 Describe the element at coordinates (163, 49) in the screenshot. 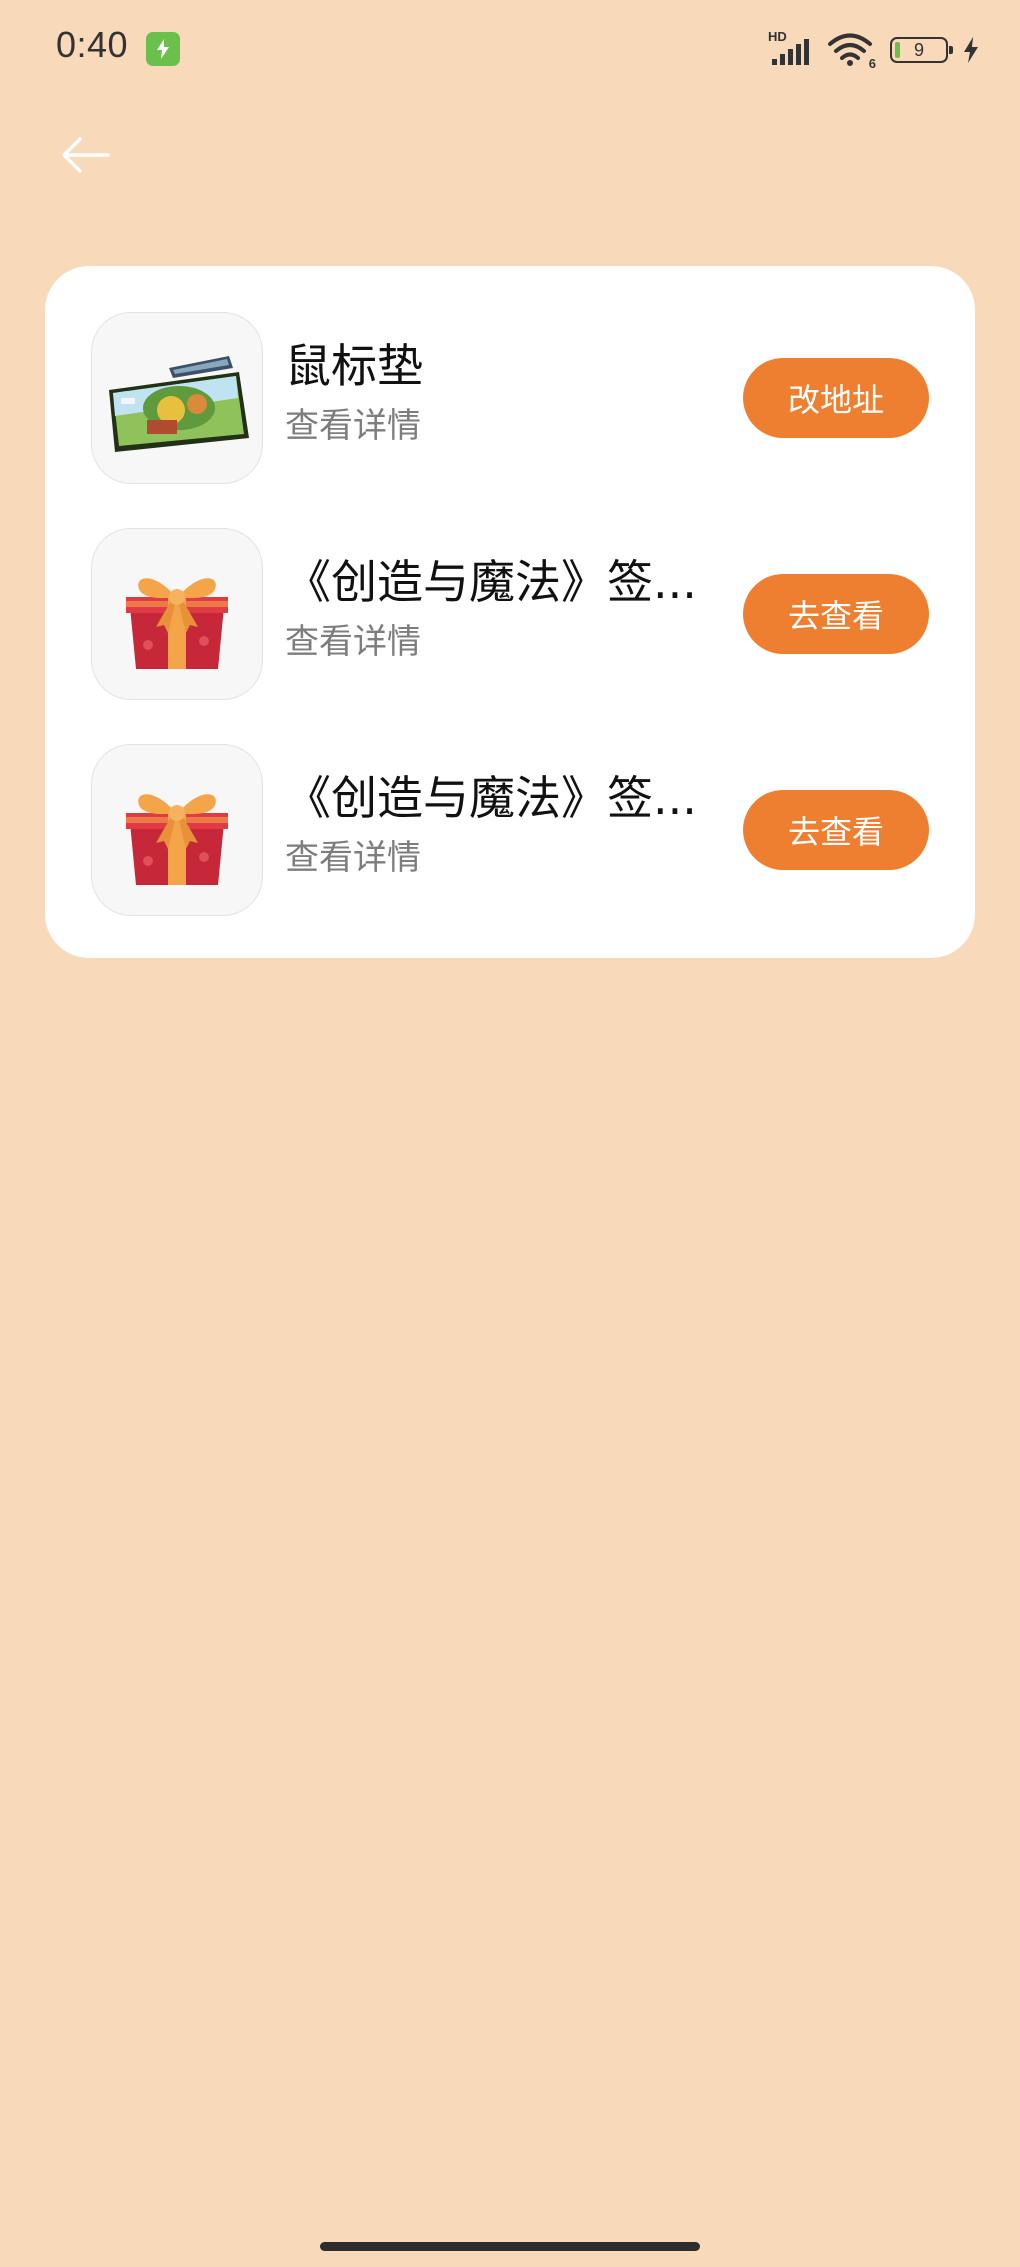

I see `charging-app-icon` at that location.